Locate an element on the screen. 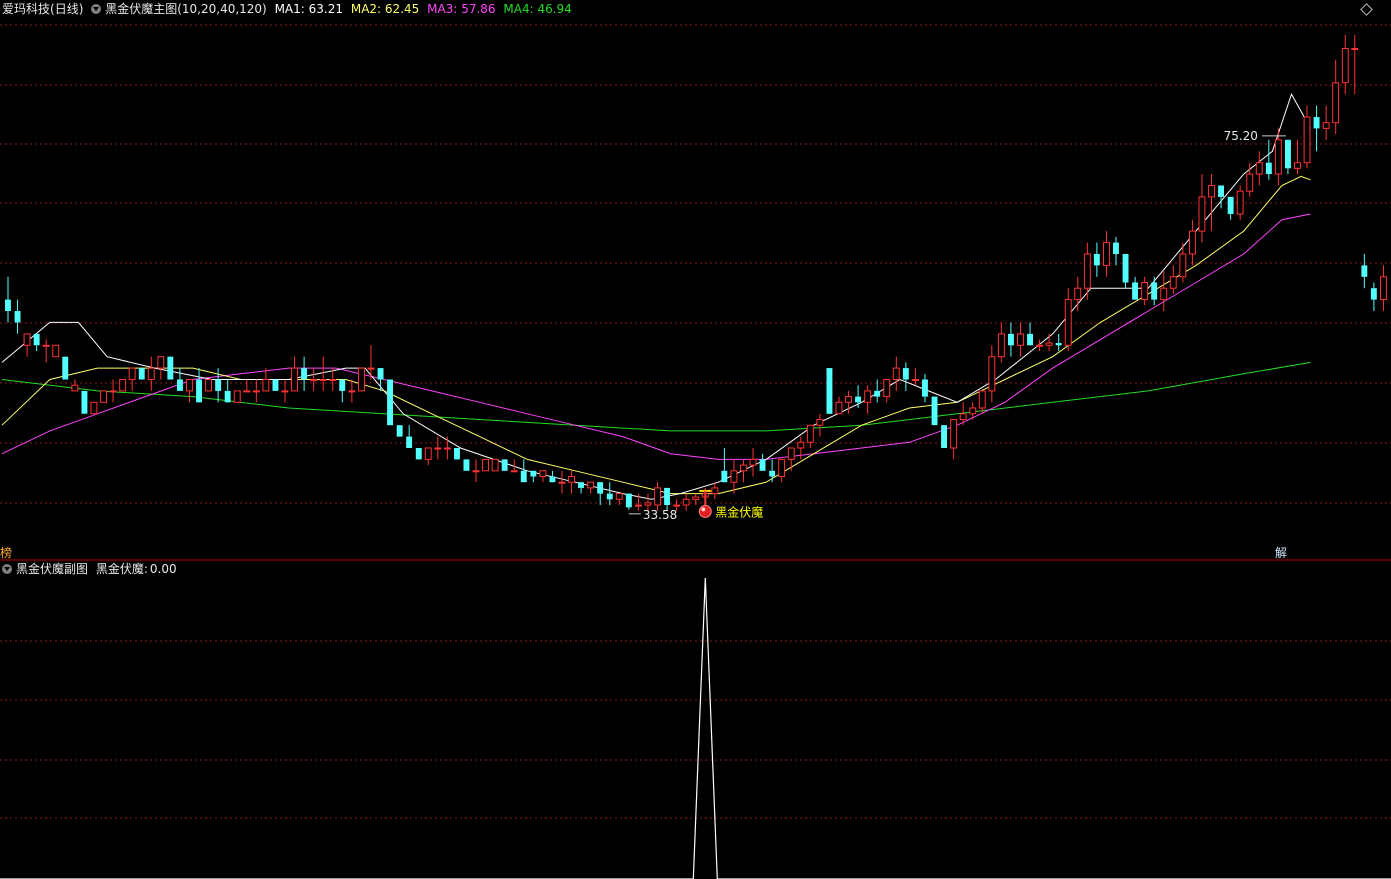 The width and height of the screenshot is (1391, 879). indicator-dropdown-icon is located at coordinates (96, 9).